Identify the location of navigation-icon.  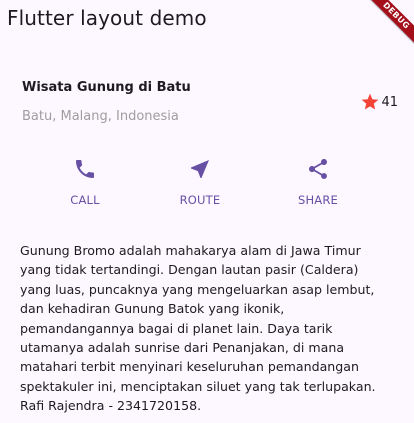
(200, 169).